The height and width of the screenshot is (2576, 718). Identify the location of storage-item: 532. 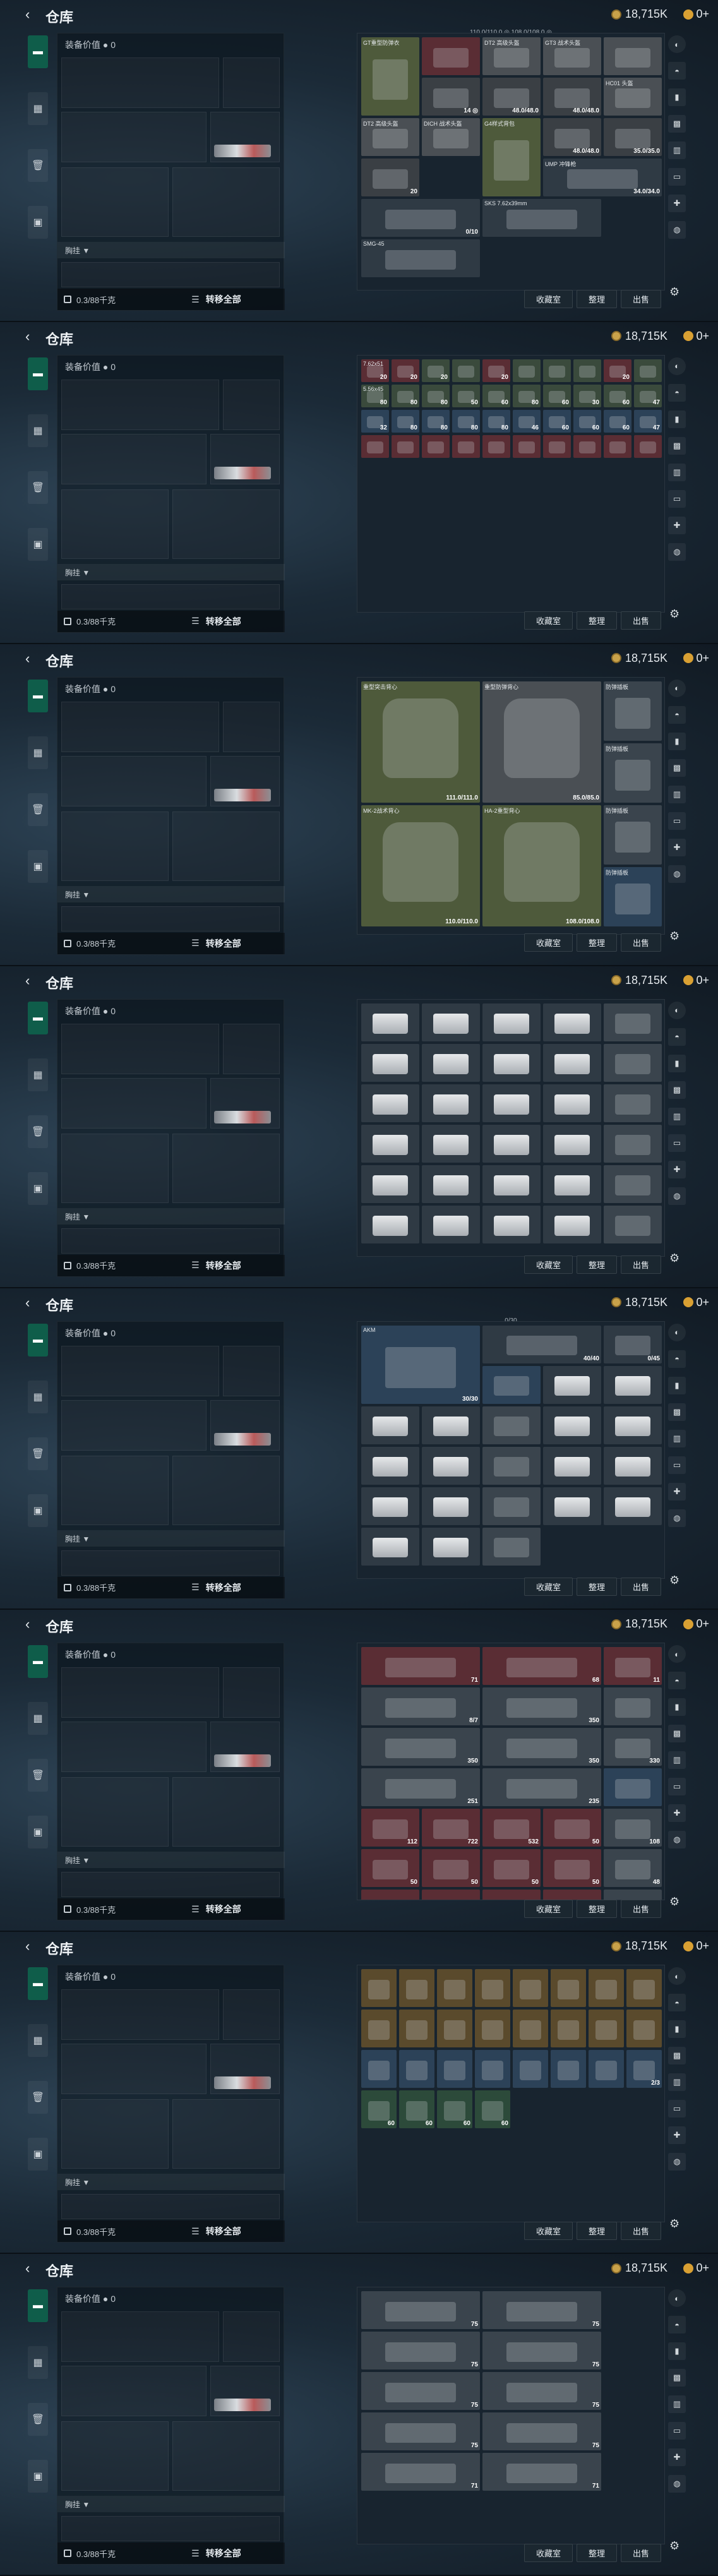
(511, 1828).